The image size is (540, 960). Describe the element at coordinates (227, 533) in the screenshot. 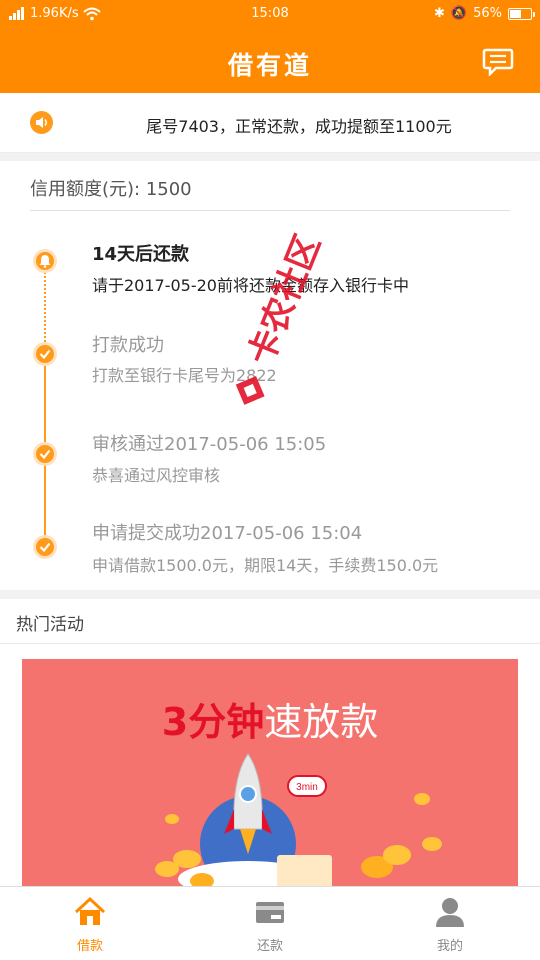

I see `timeline-item-title: 申请提交成功2017-05-06 15:04` at that location.